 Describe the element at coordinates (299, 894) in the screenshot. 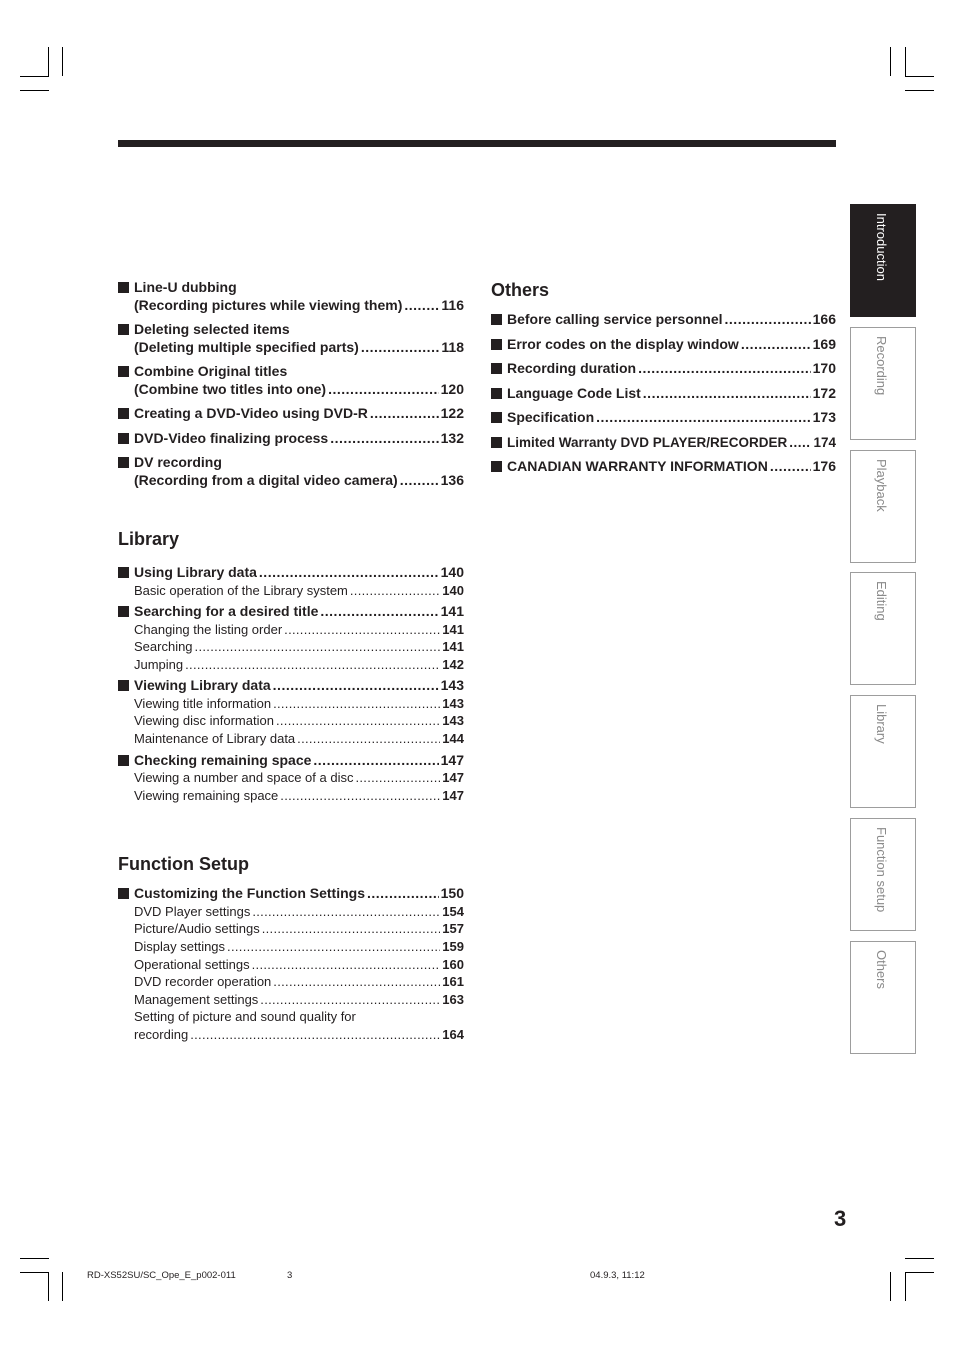

I see `toc-link: Customizing the Function Settings 150` at that location.